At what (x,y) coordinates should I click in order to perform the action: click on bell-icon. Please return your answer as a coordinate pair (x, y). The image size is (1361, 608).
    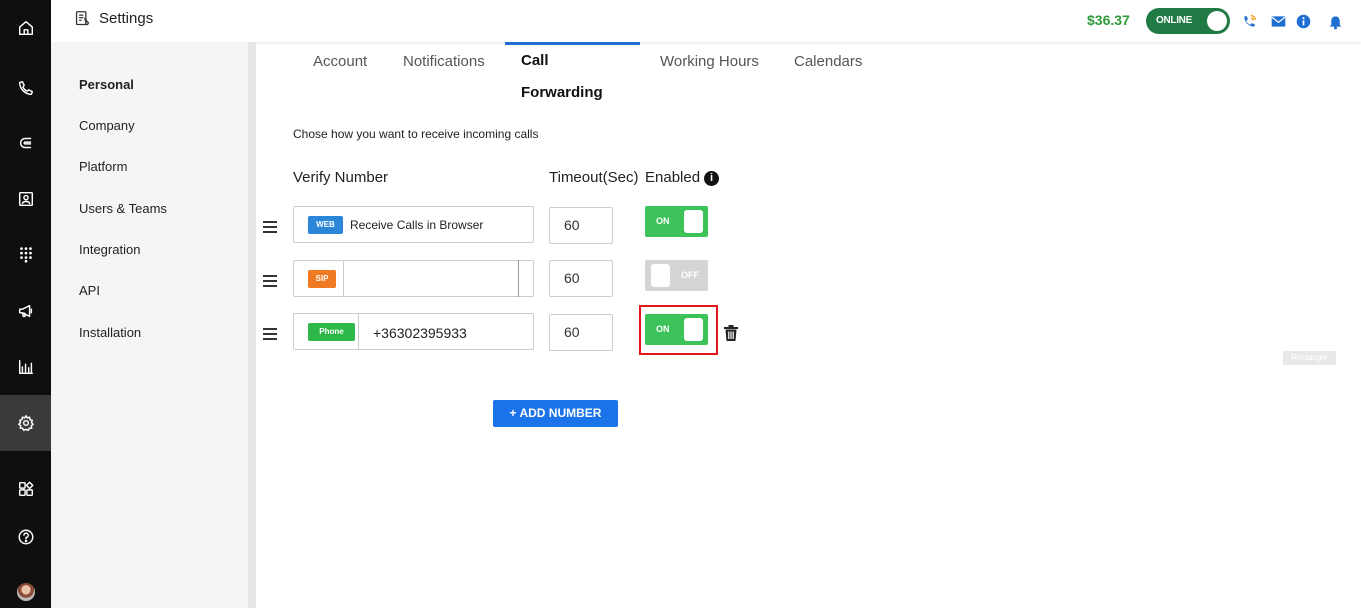
    Looking at the image, I should click on (1335, 22).